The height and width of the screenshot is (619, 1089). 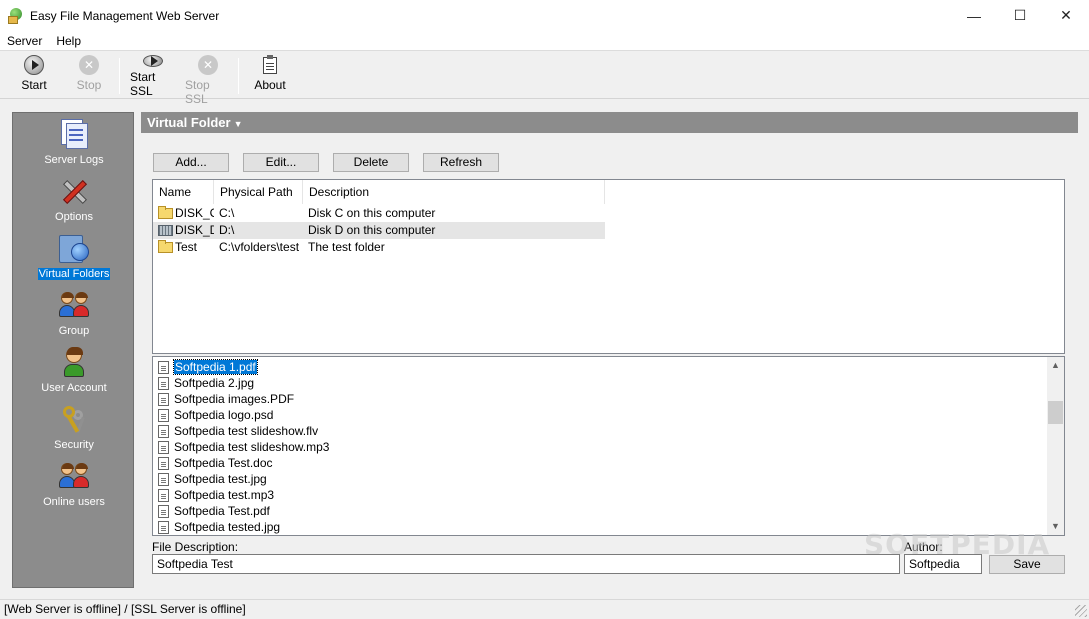 I want to click on drive-icon, so click(x=165, y=230).